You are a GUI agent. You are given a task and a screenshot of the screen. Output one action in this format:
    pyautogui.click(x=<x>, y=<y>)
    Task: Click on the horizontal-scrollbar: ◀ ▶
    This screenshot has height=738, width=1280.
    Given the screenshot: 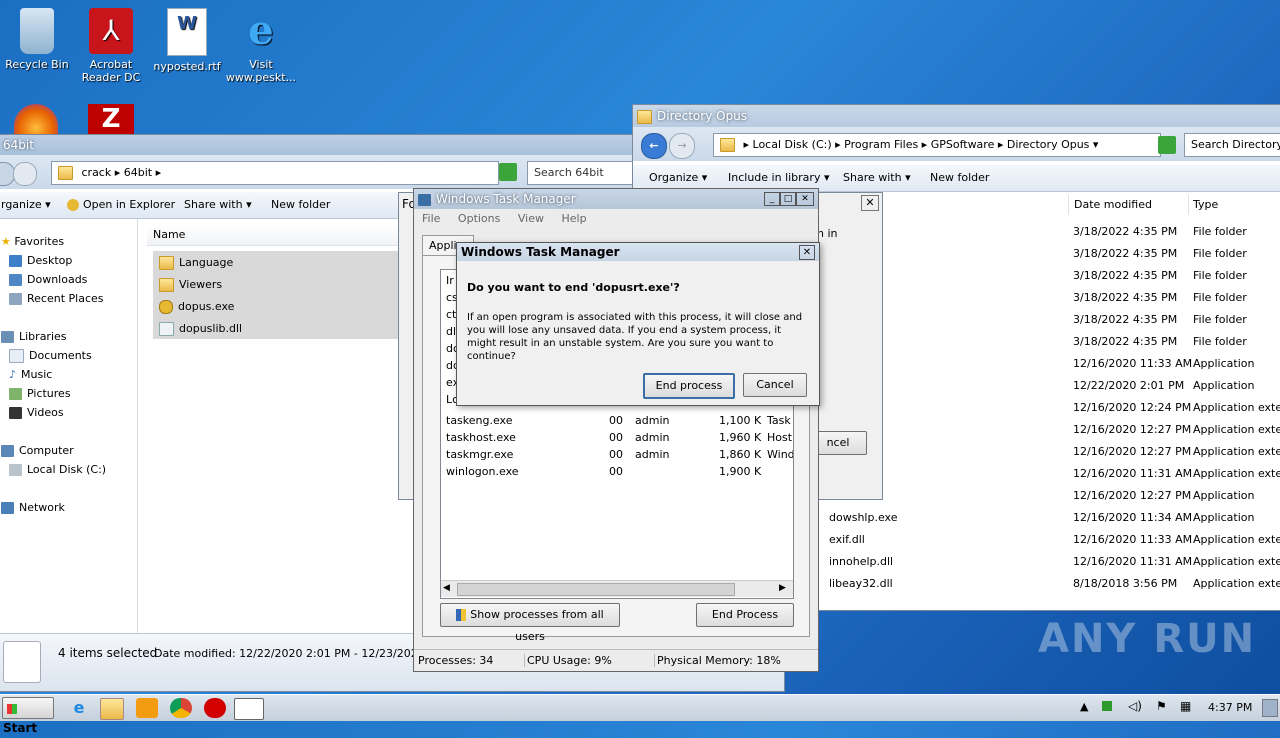 What is the action you would take?
    pyautogui.click(x=617, y=588)
    